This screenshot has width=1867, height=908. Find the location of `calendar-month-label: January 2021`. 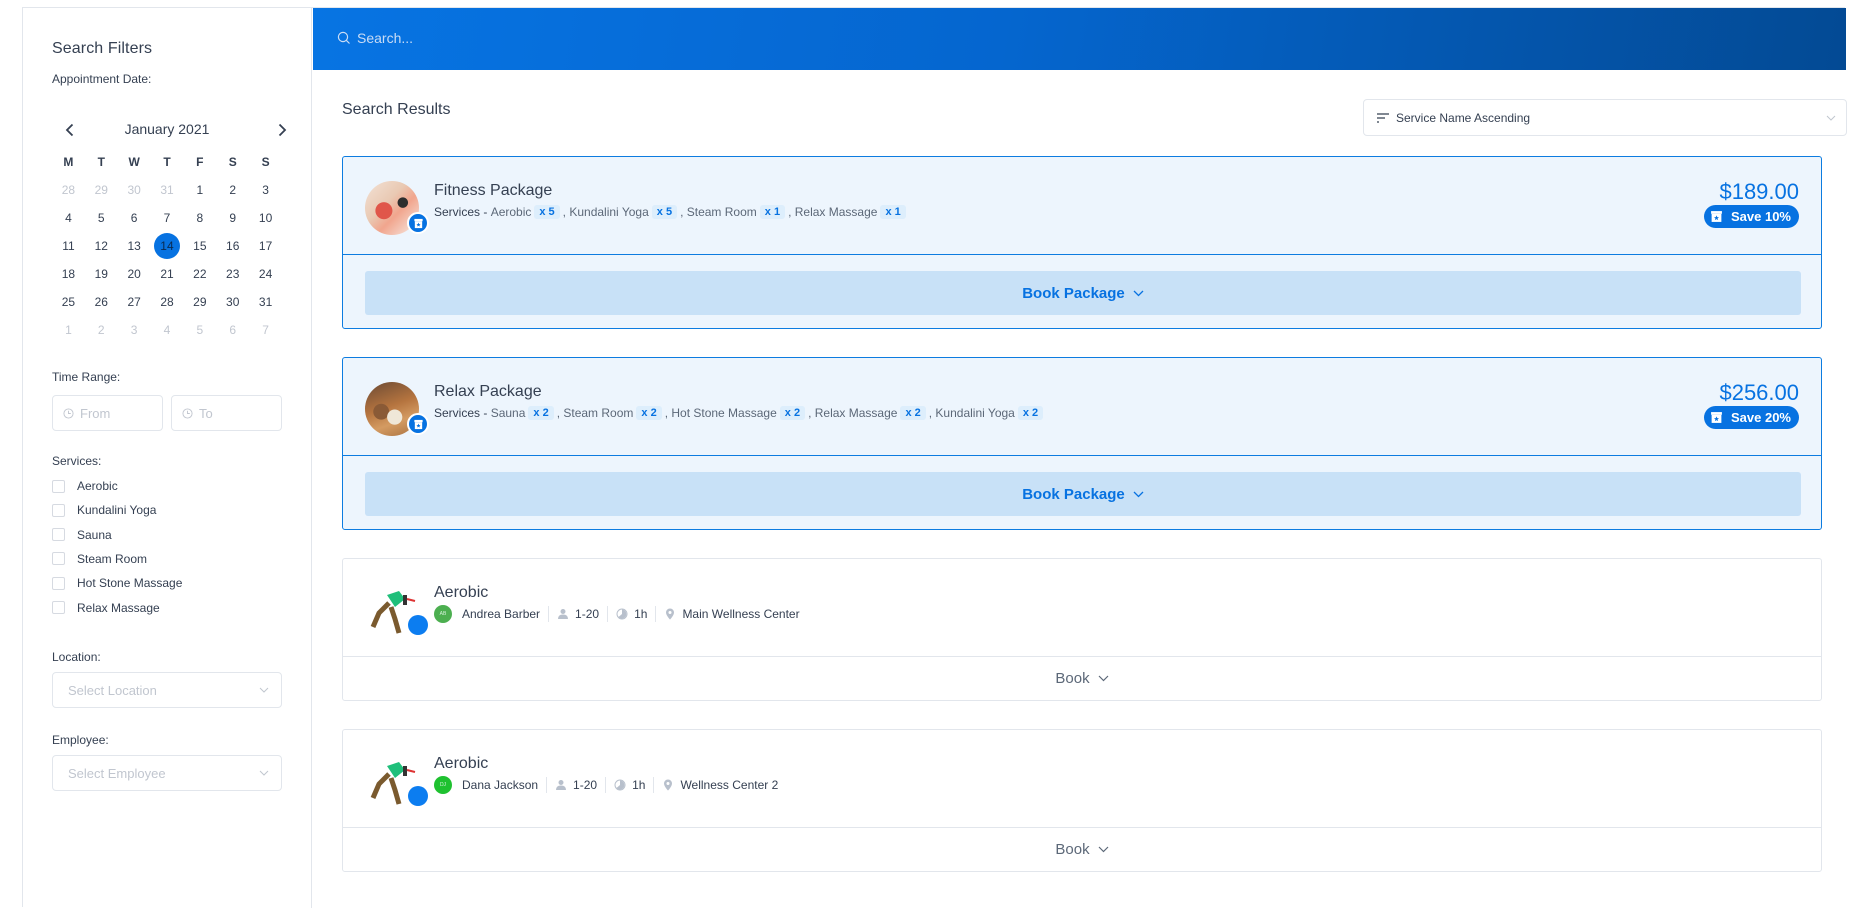

calendar-month-label: January 2021 is located at coordinates (167, 129).